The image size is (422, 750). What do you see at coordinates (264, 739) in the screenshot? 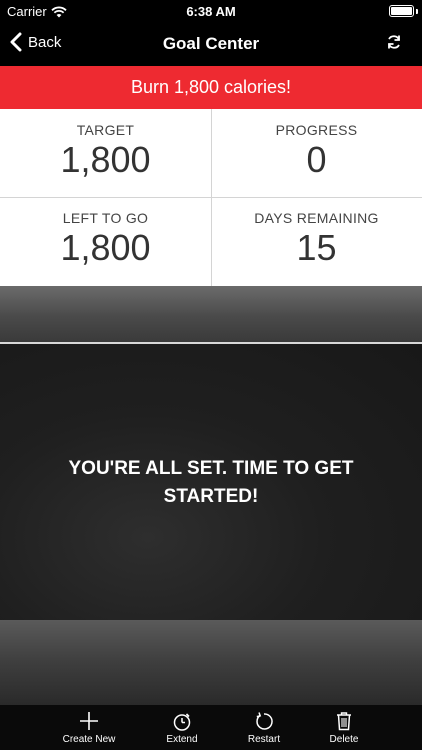
I see `restart-label: Restart` at bounding box center [264, 739].